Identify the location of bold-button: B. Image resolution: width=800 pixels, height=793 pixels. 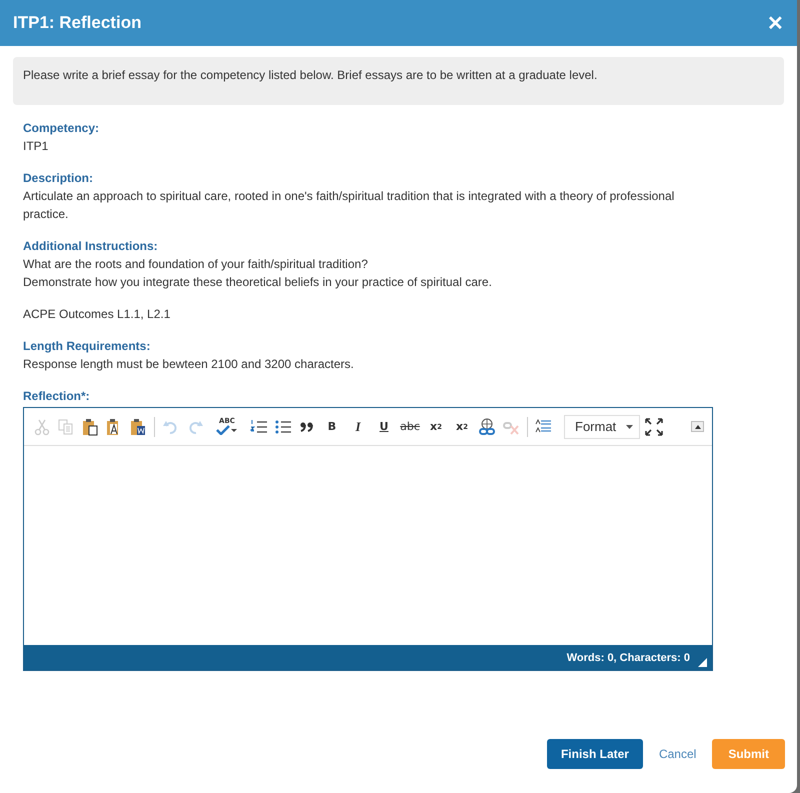
(332, 427).